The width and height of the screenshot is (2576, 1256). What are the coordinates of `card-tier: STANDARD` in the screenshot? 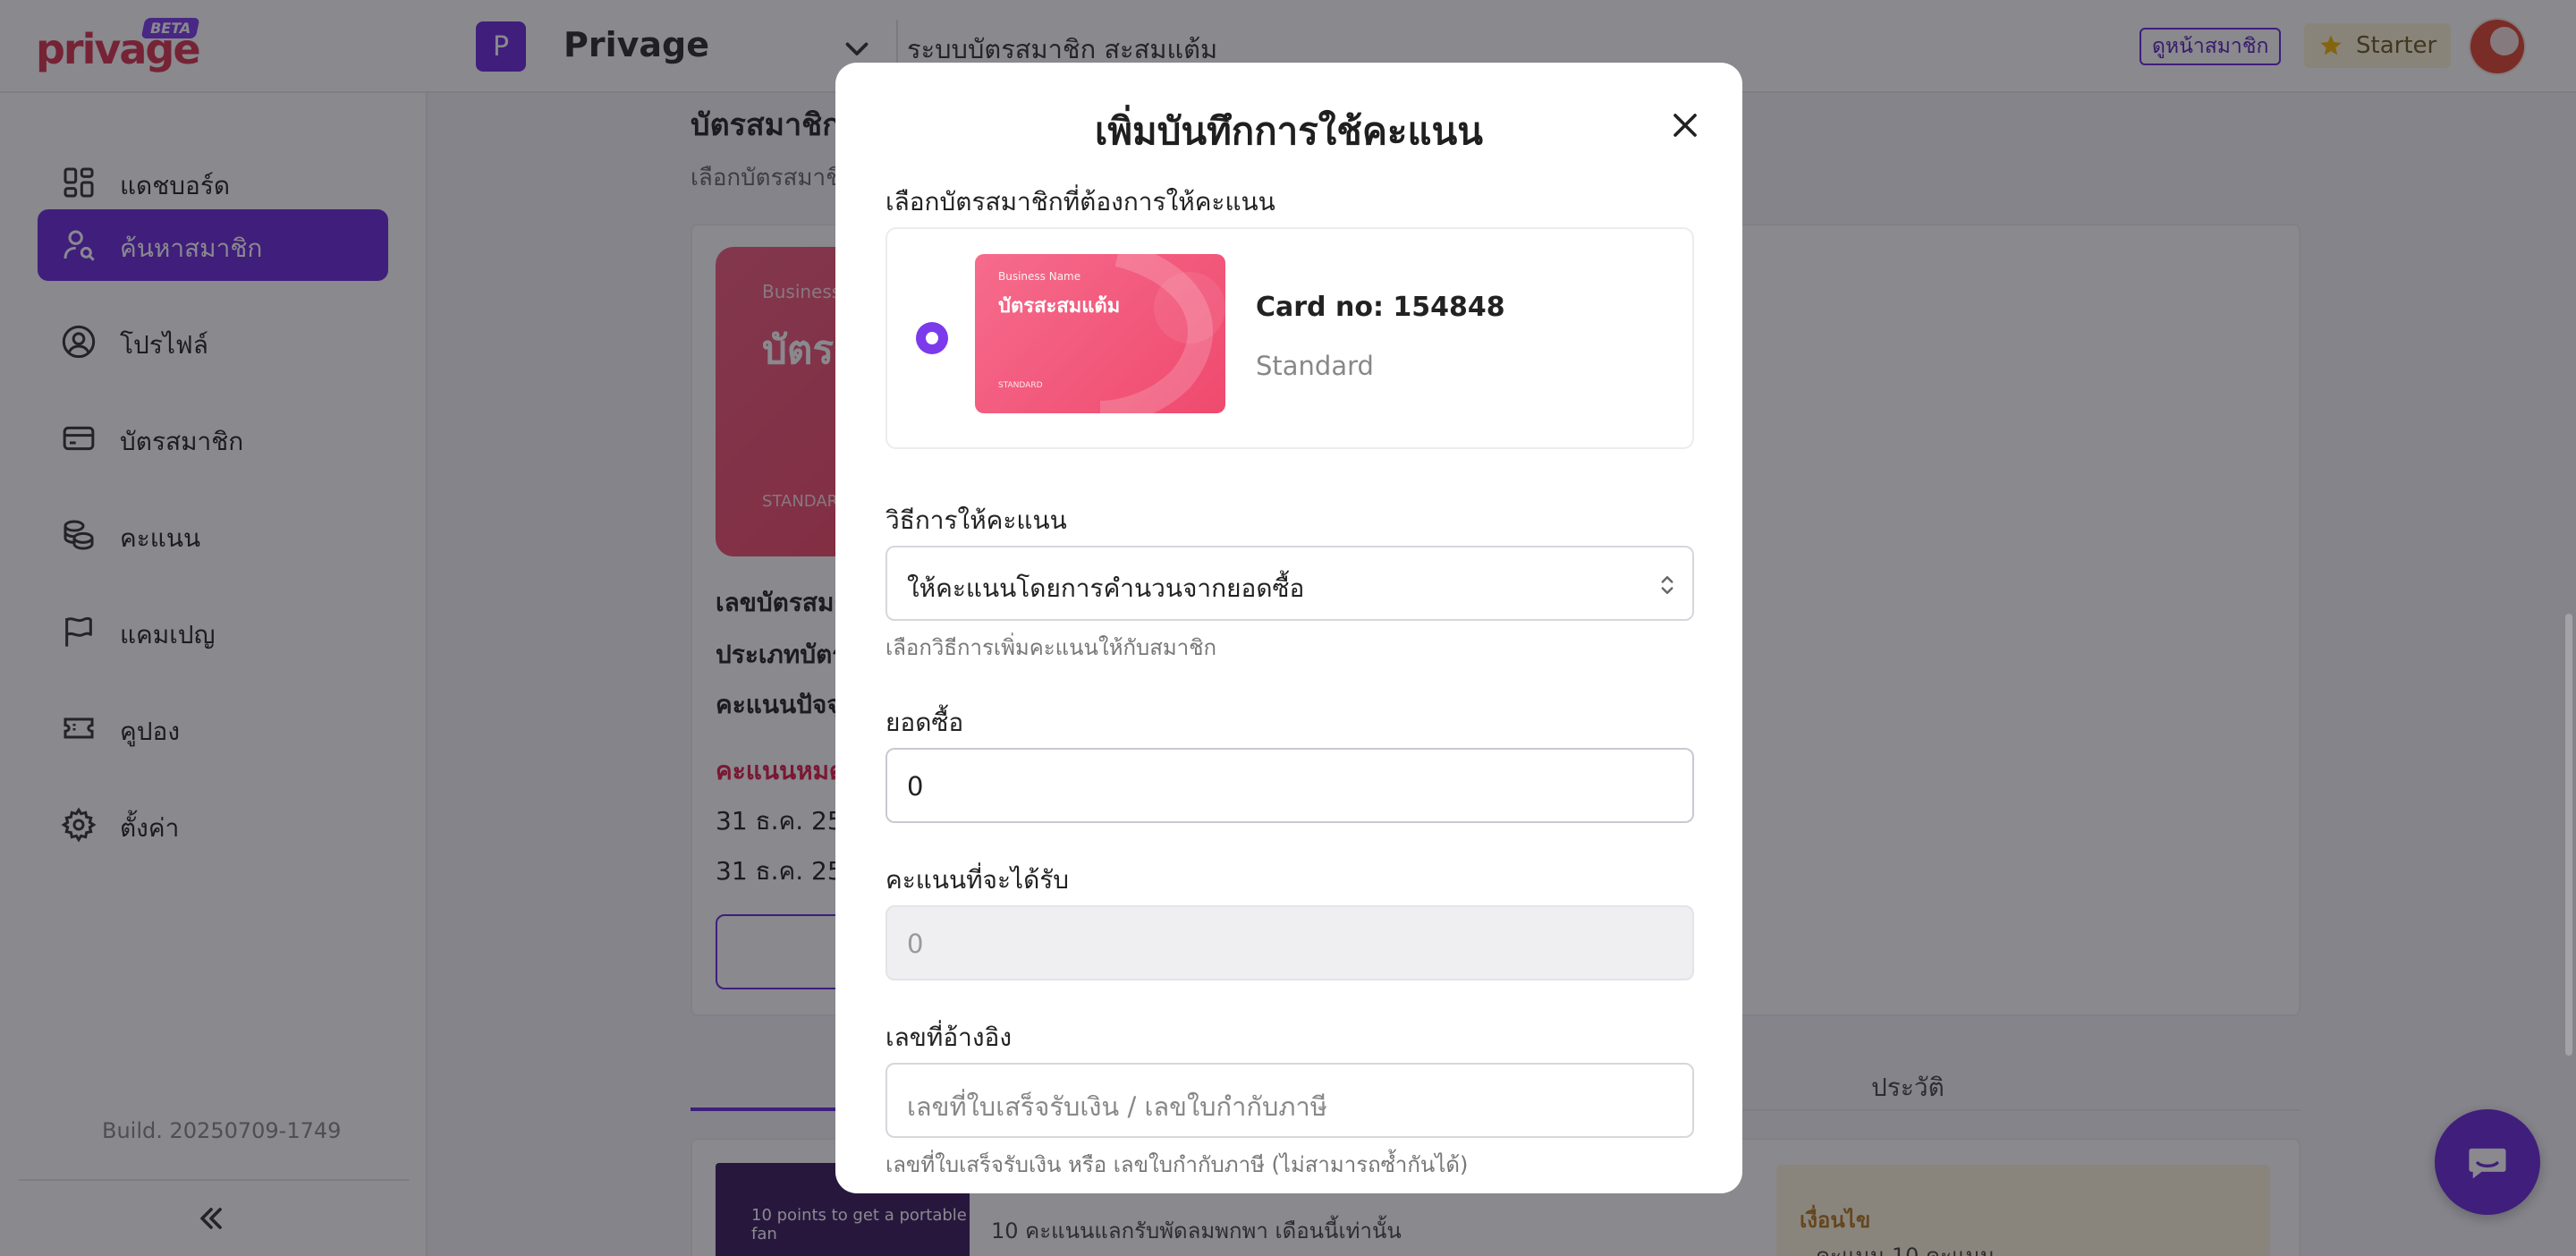 It's located at (1020, 386).